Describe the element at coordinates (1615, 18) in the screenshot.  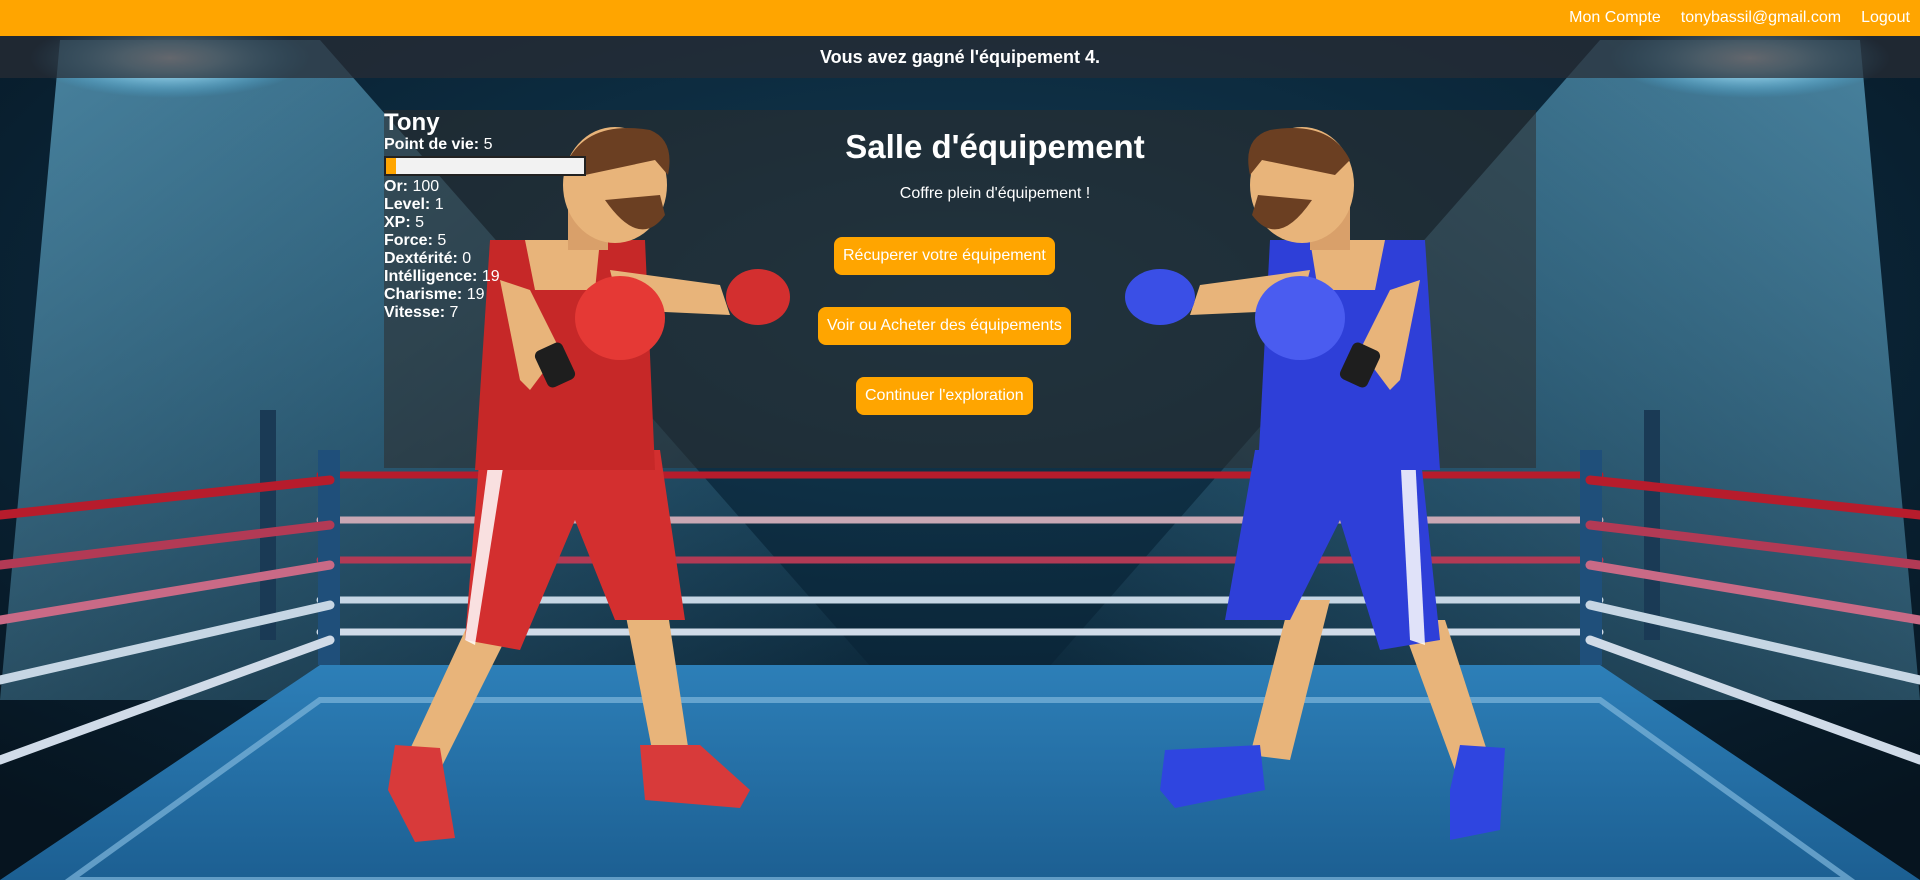
I see `my-account-link: Mon Compte` at that location.